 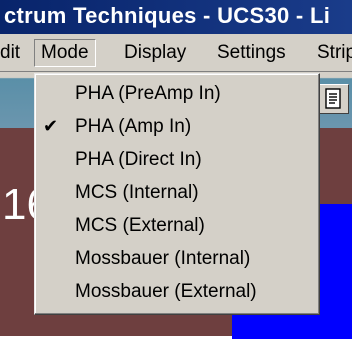 What do you see at coordinates (334, 53) in the screenshot?
I see `menu-strip: Strip` at bounding box center [334, 53].